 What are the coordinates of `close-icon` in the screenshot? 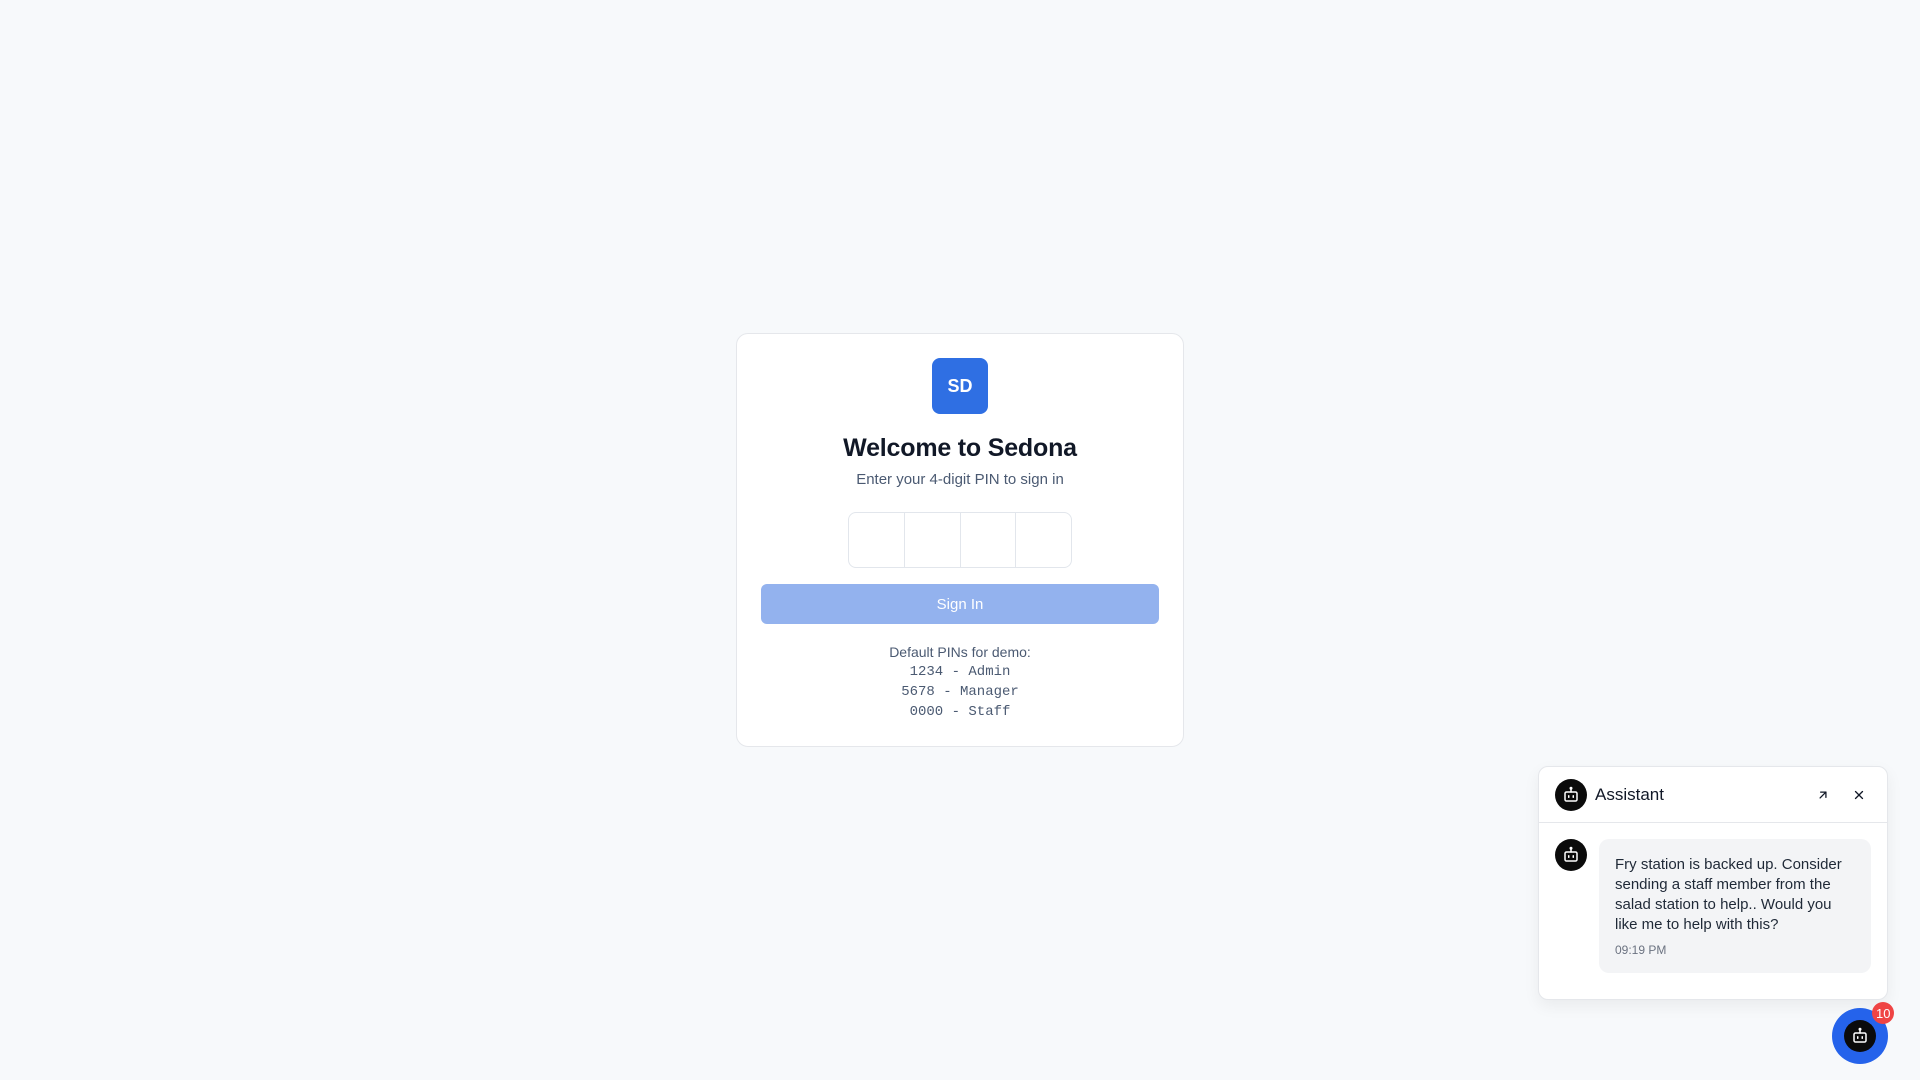 It's located at (1859, 795).